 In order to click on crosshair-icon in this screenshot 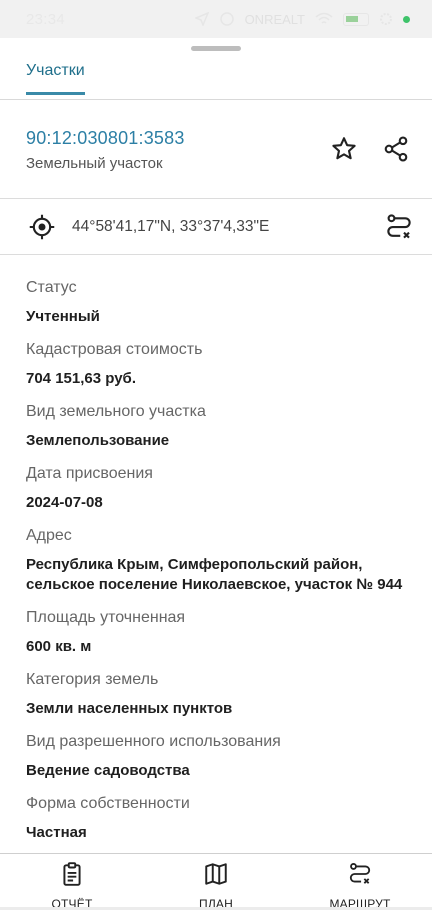, I will do `click(42, 227)`.